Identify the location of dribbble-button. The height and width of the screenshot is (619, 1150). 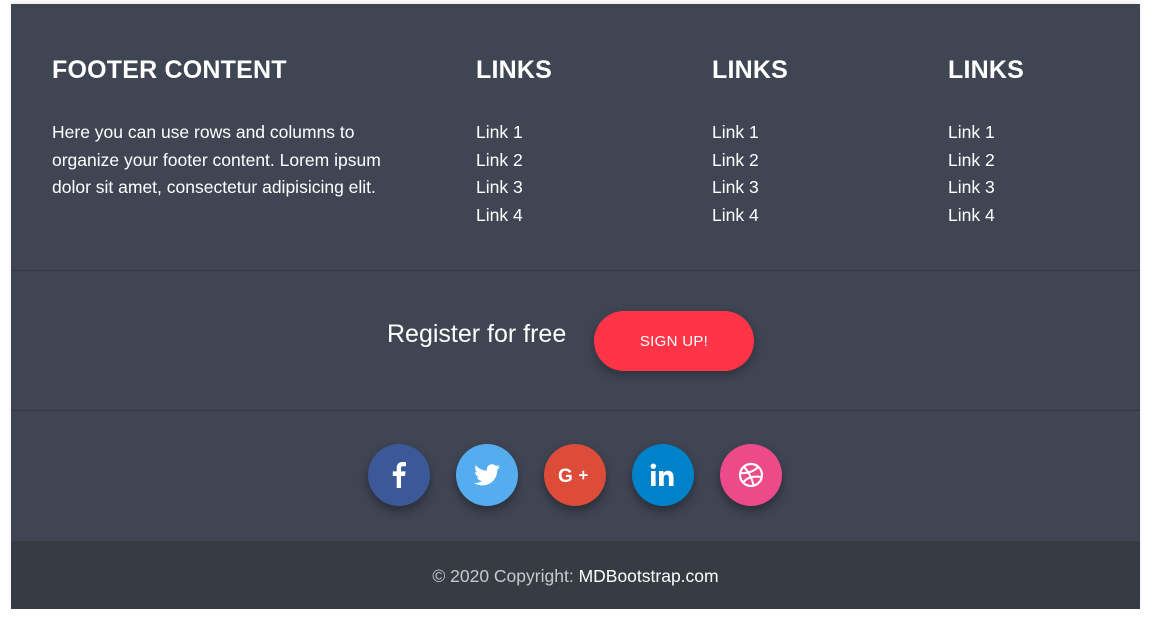
(751, 475).